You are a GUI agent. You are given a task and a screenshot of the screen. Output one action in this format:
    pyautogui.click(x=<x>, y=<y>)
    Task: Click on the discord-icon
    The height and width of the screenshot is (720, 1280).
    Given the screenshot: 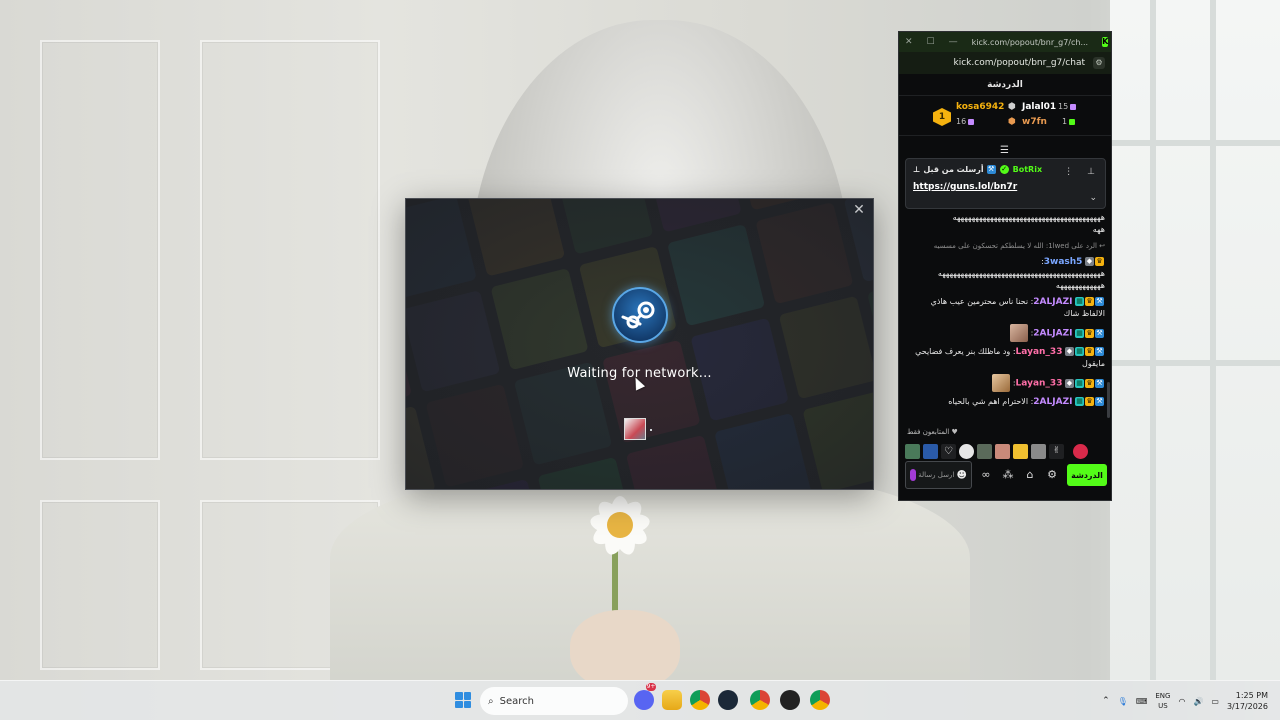 What is the action you would take?
    pyautogui.click(x=644, y=700)
    